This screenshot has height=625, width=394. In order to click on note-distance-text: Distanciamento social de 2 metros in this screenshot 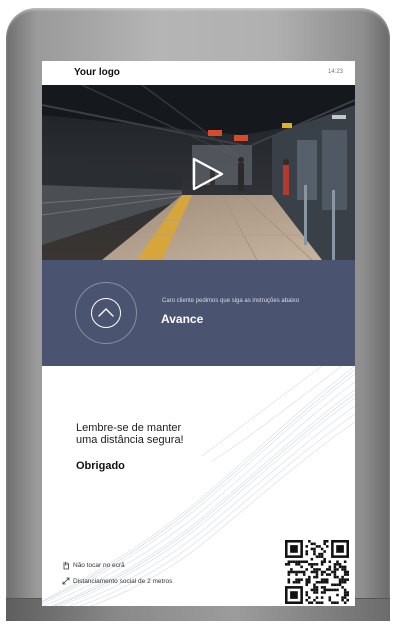, I will do `click(123, 581)`.